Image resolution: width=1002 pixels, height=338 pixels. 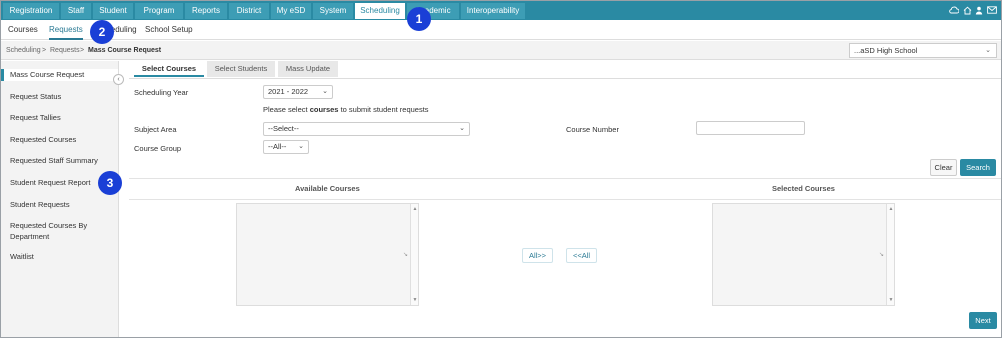 What do you see at coordinates (23, 30) in the screenshot?
I see `subnav-courses: Courses` at bounding box center [23, 30].